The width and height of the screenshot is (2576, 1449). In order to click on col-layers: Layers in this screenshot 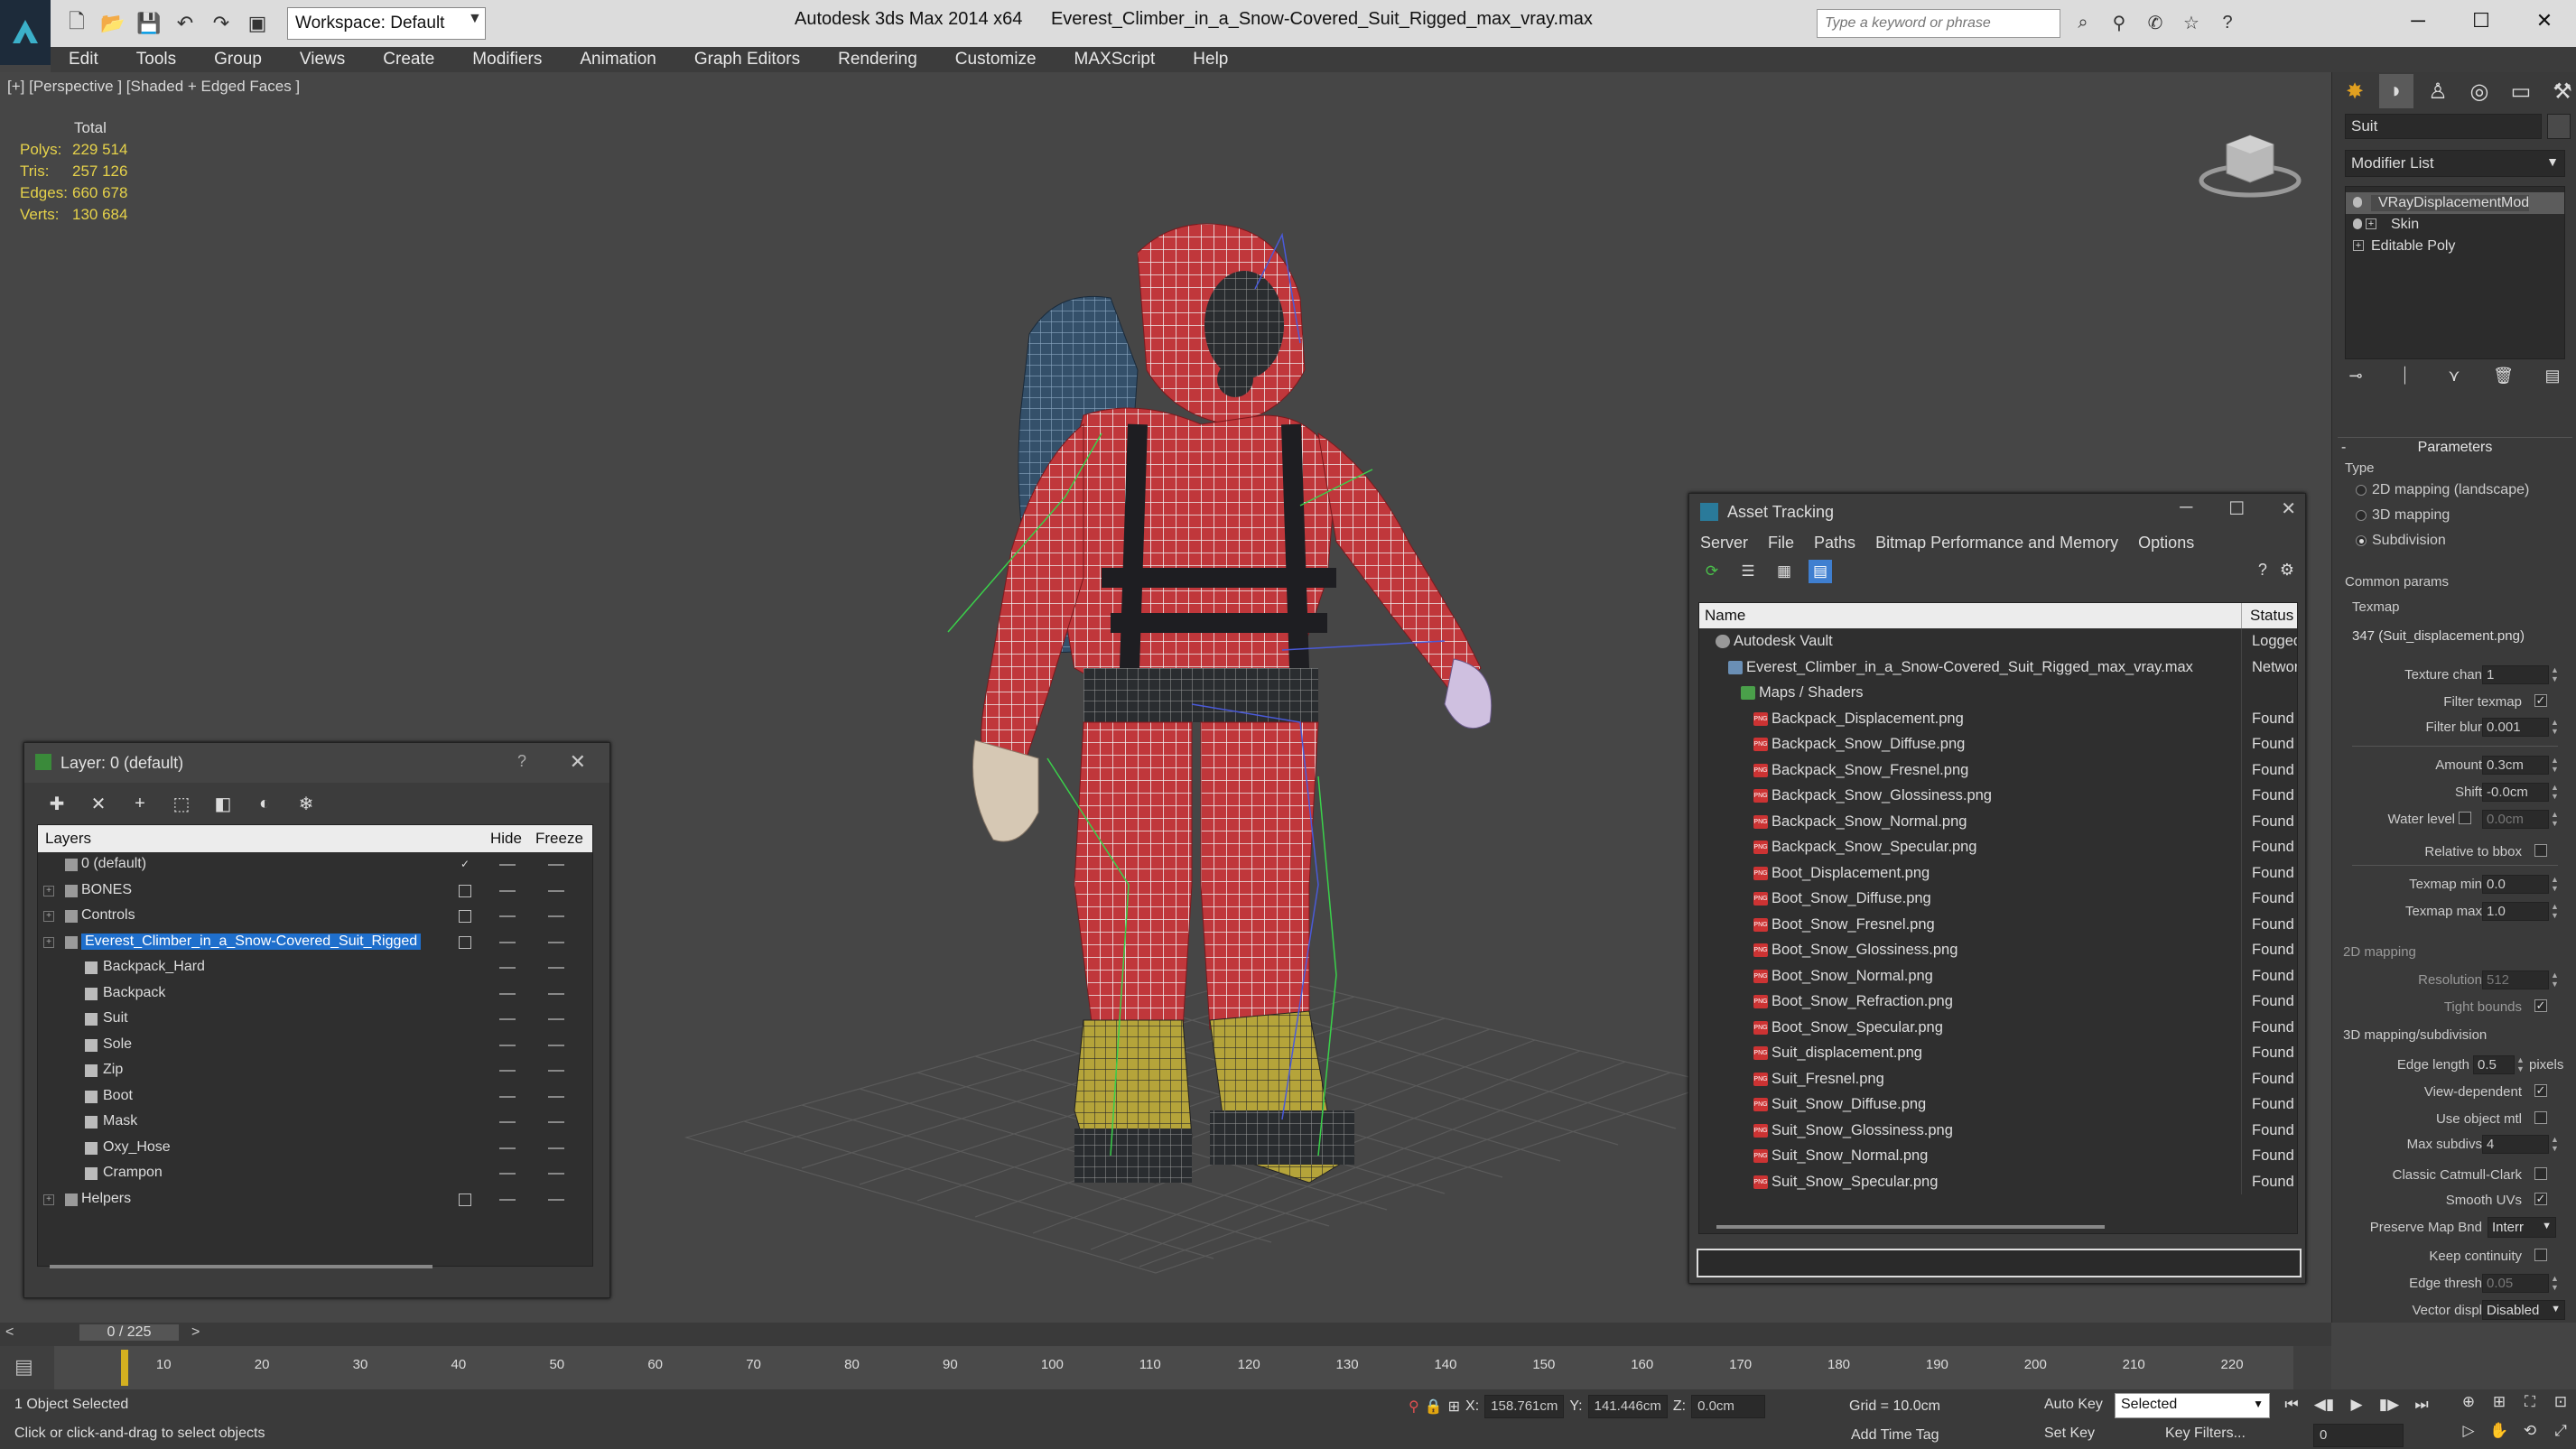, I will do `click(68, 839)`.